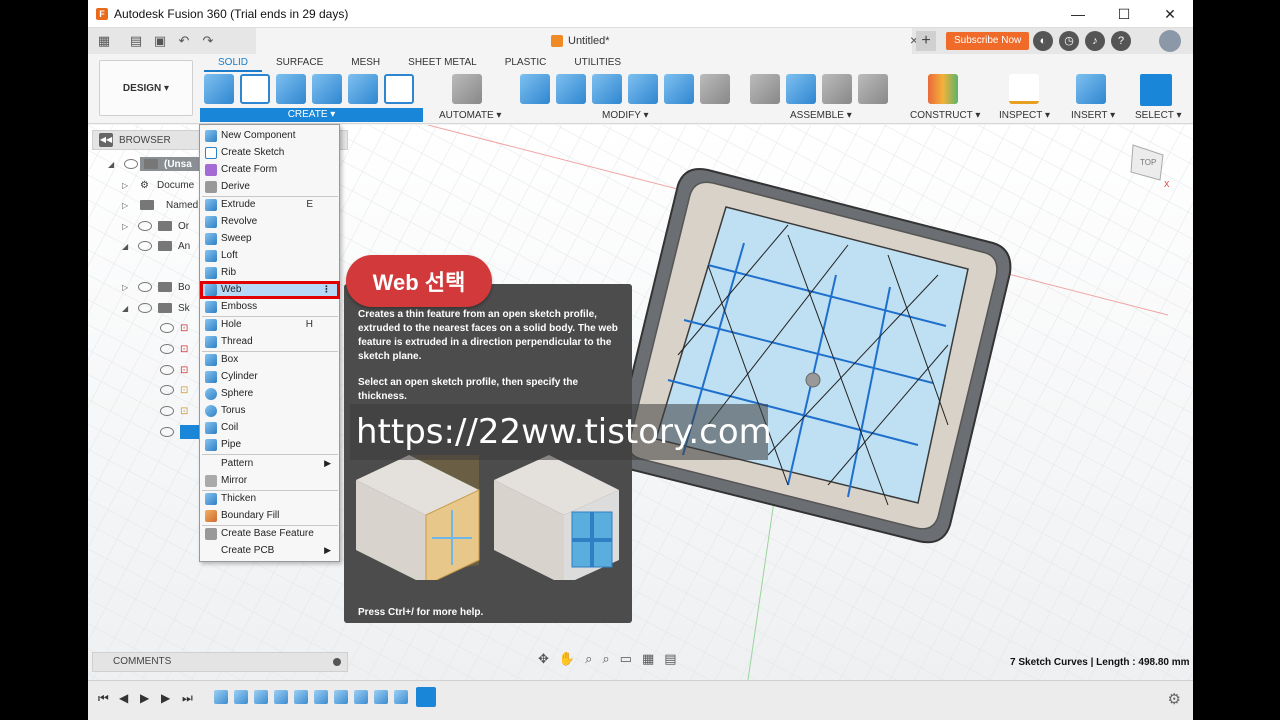 The height and width of the screenshot is (720, 1280). I want to click on construct-dropdown: CONSTRUCT ▾, so click(945, 115).